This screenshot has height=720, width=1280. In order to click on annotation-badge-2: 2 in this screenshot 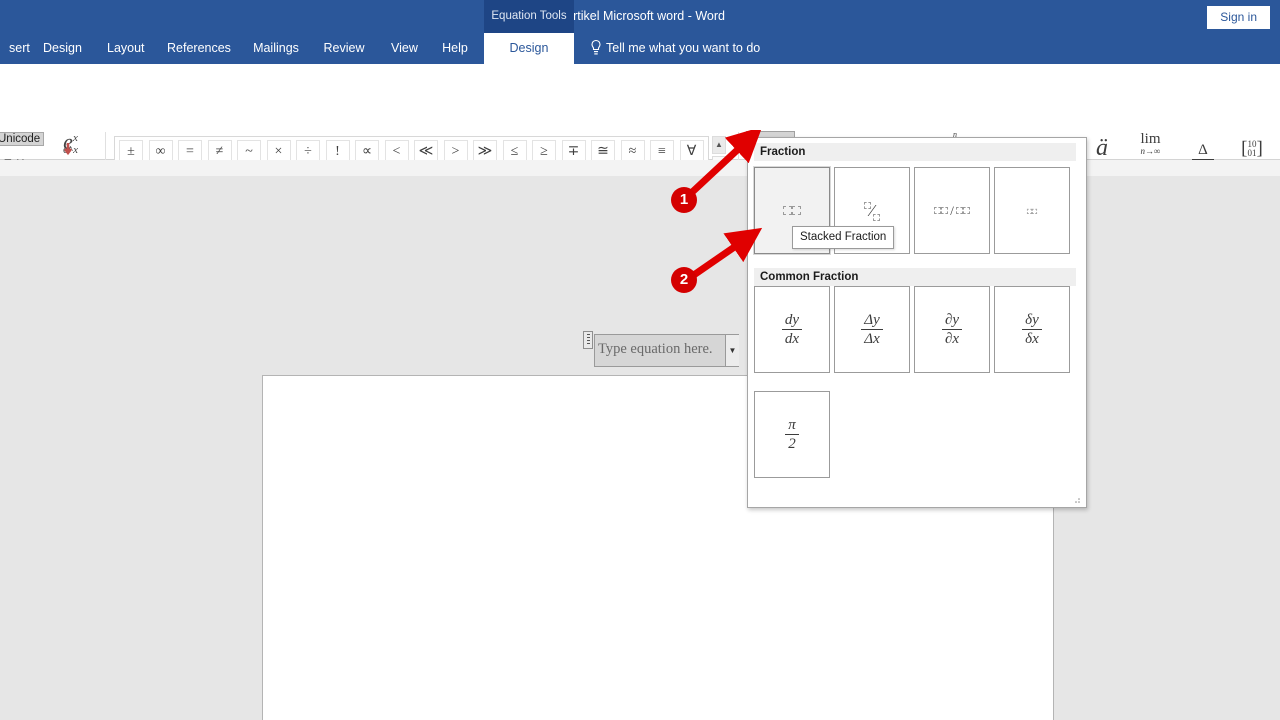, I will do `click(684, 280)`.